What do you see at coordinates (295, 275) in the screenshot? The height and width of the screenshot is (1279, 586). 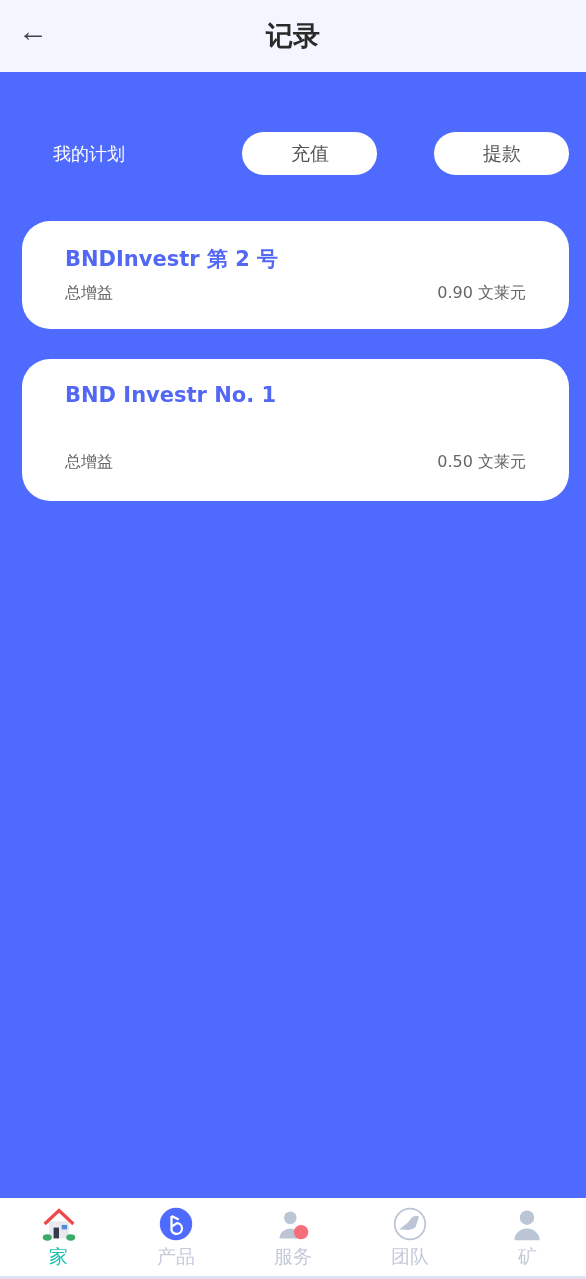 I see `plan-card: BNDInvestr 第 2 号 总增益 0.90 文莱元` at bounding box center [295, 275].